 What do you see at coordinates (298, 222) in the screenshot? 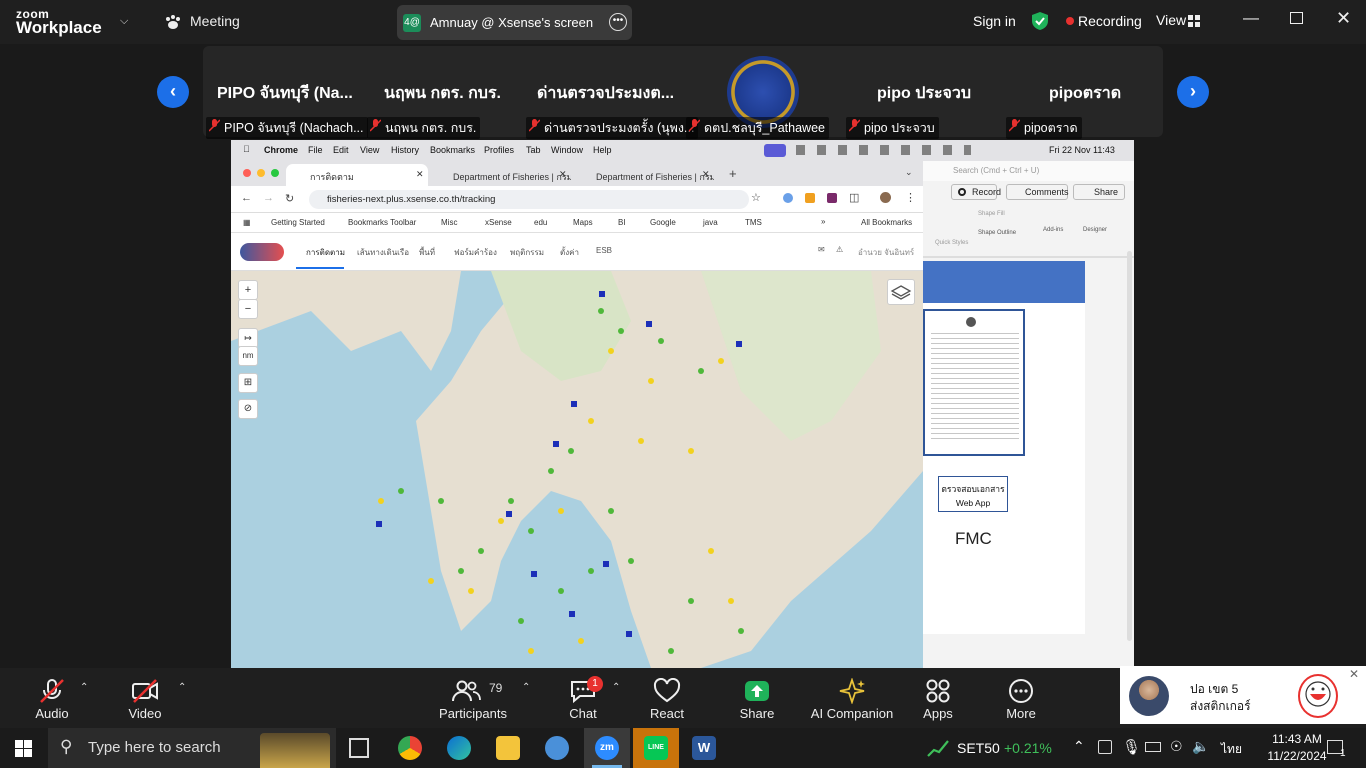
I see `bookmark-item: Getting Started` at bounding box center [298, 222].